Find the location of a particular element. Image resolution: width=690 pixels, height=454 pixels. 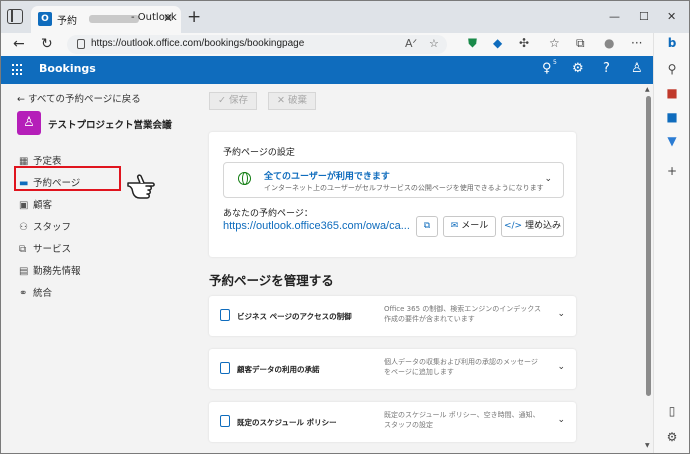

tab-actions-icon is located at coordinates (15, 16).